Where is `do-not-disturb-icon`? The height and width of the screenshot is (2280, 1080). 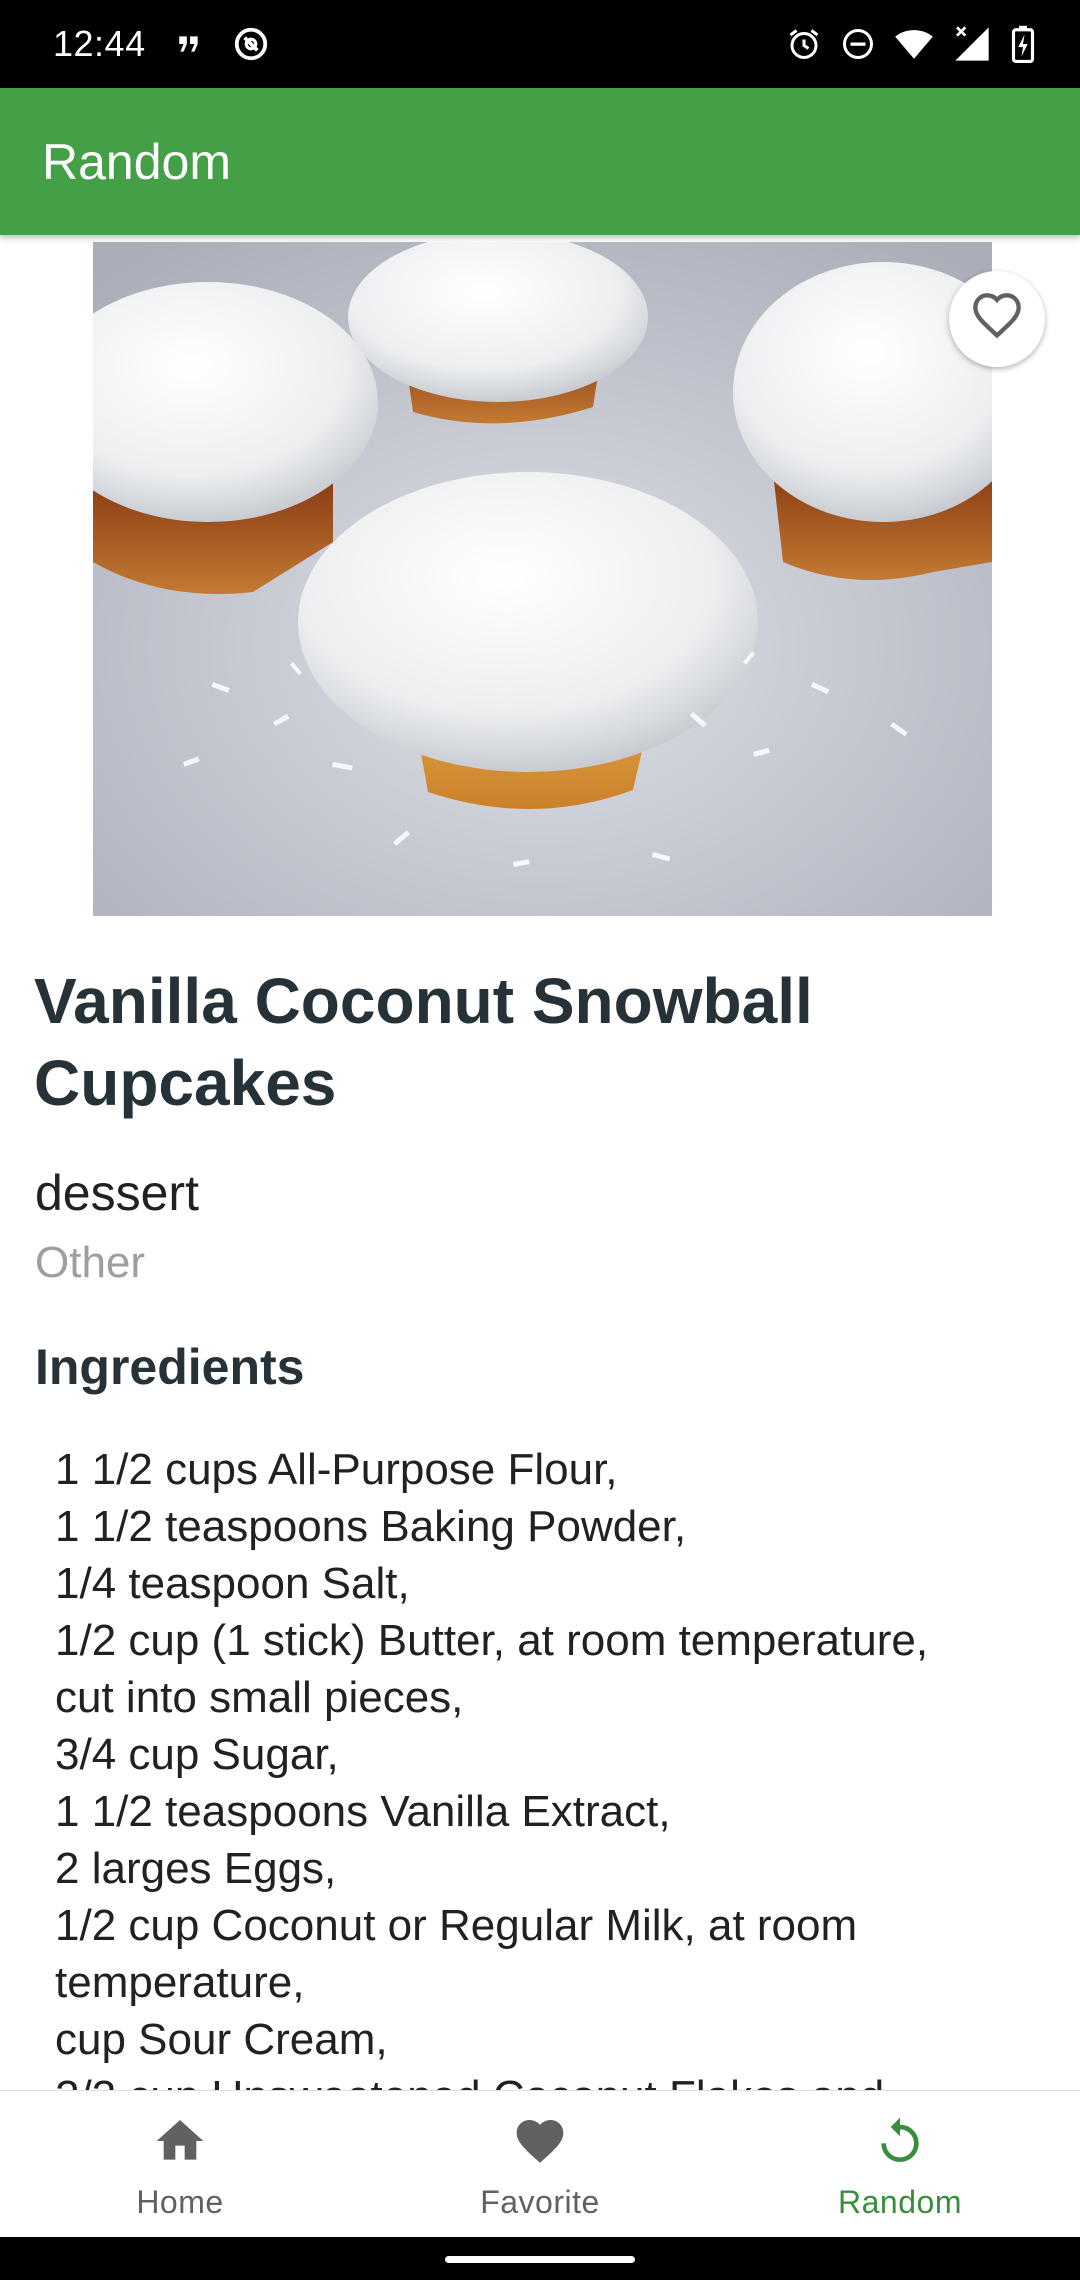 do-not-disturb-icon is located at coordinates (858, 44).